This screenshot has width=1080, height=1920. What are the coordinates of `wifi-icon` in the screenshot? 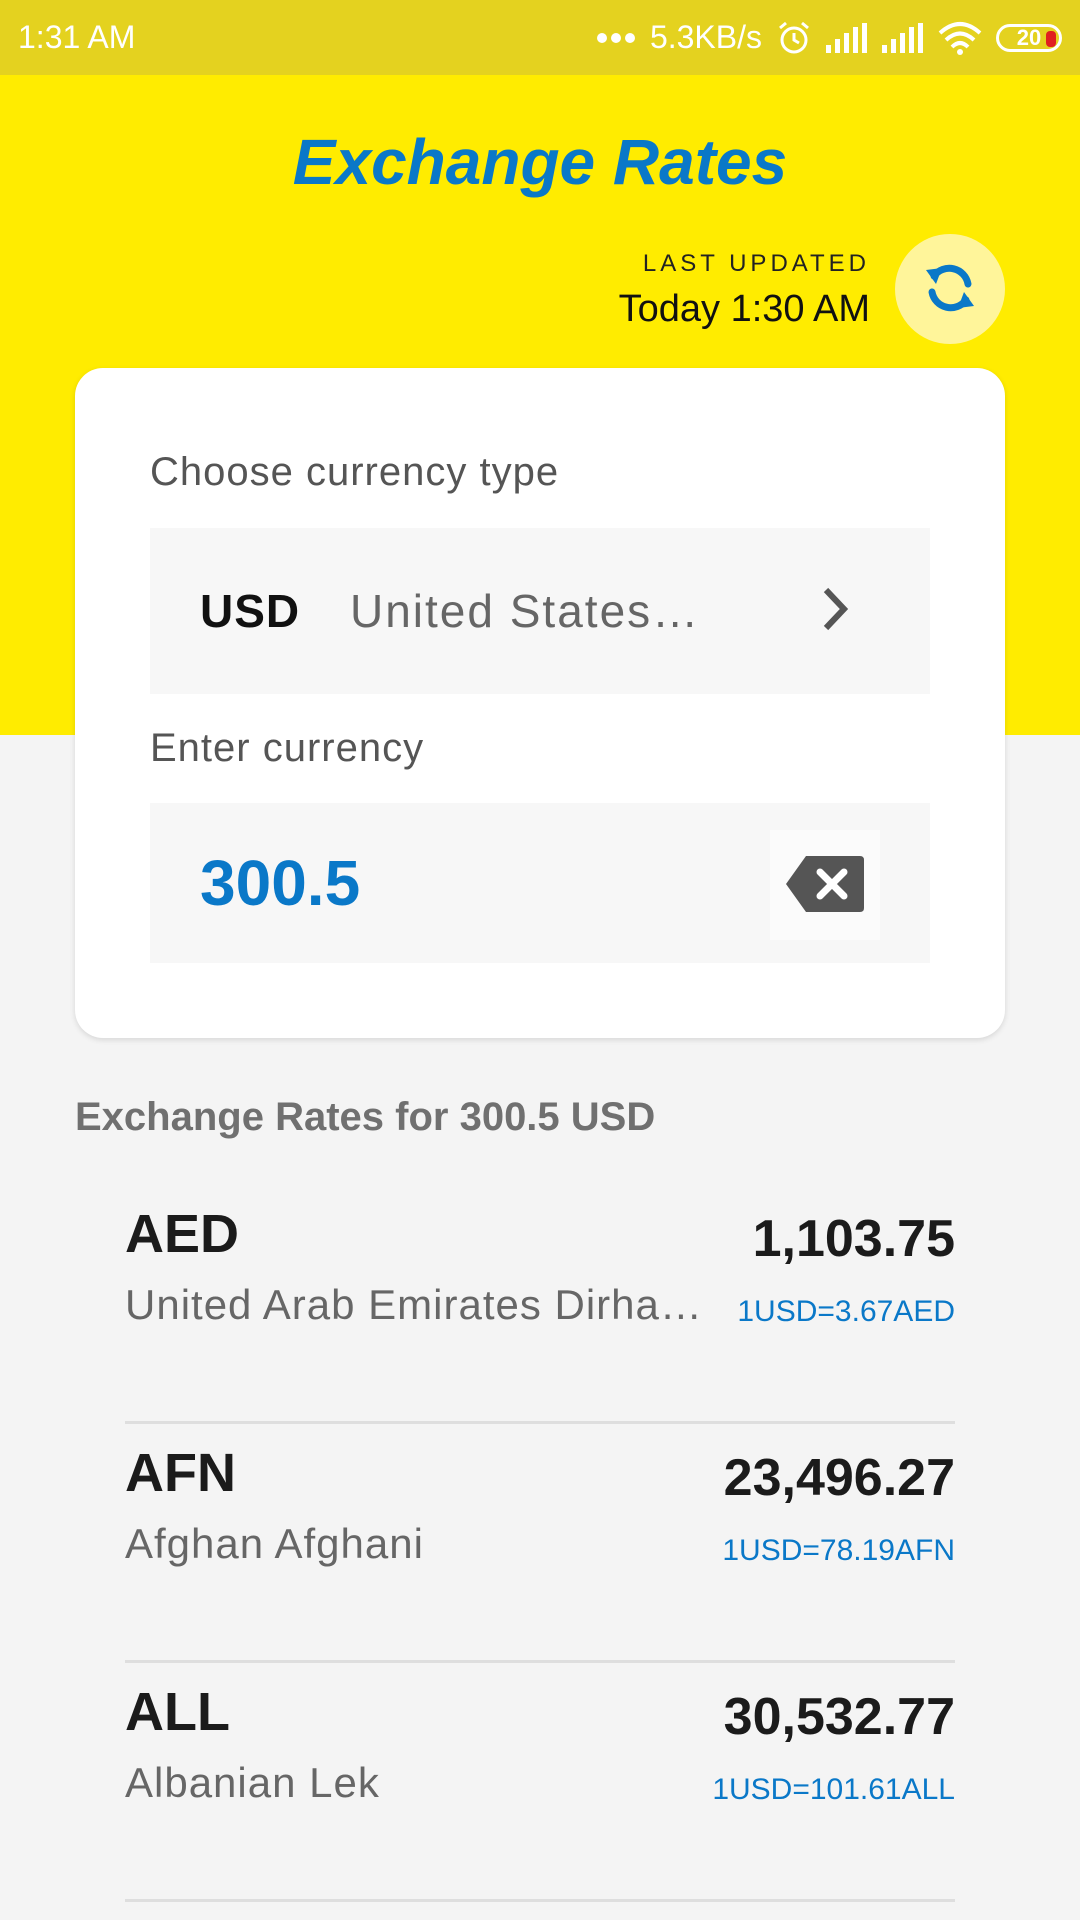 It's located at (960, 38).